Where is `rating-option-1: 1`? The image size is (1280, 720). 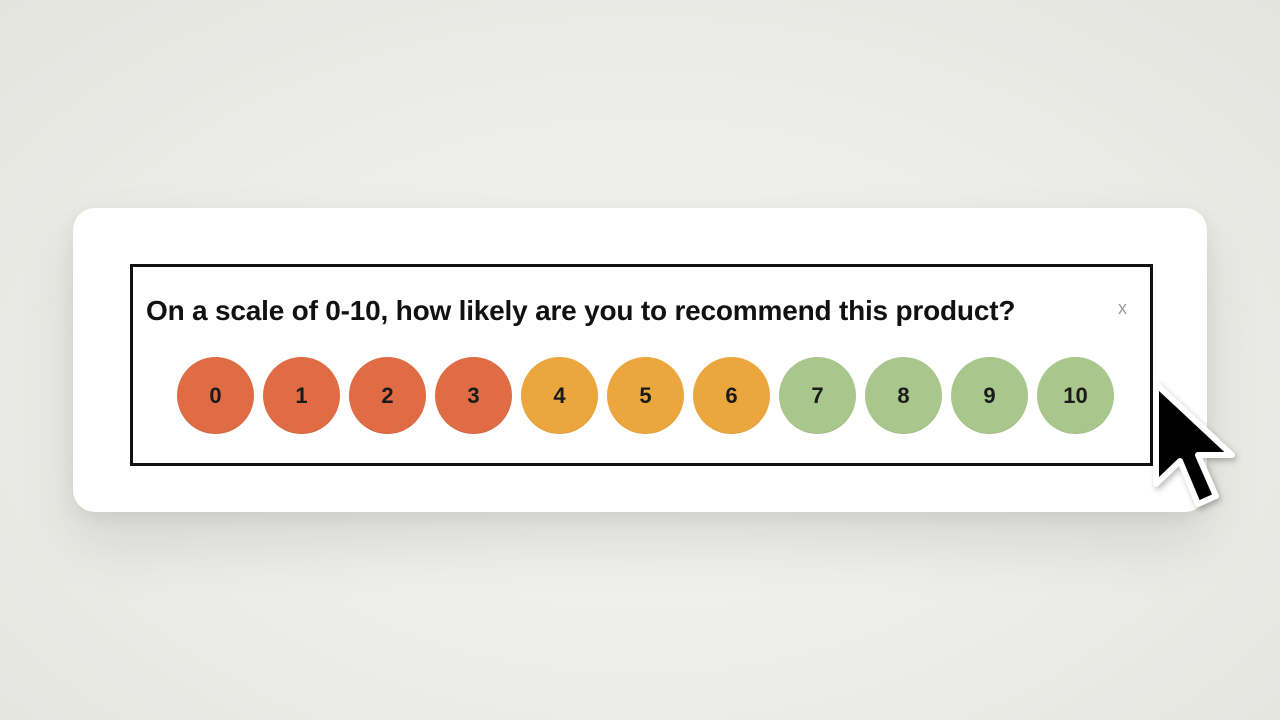
rating-option-1: 1 is located at coordinates (301, 395).